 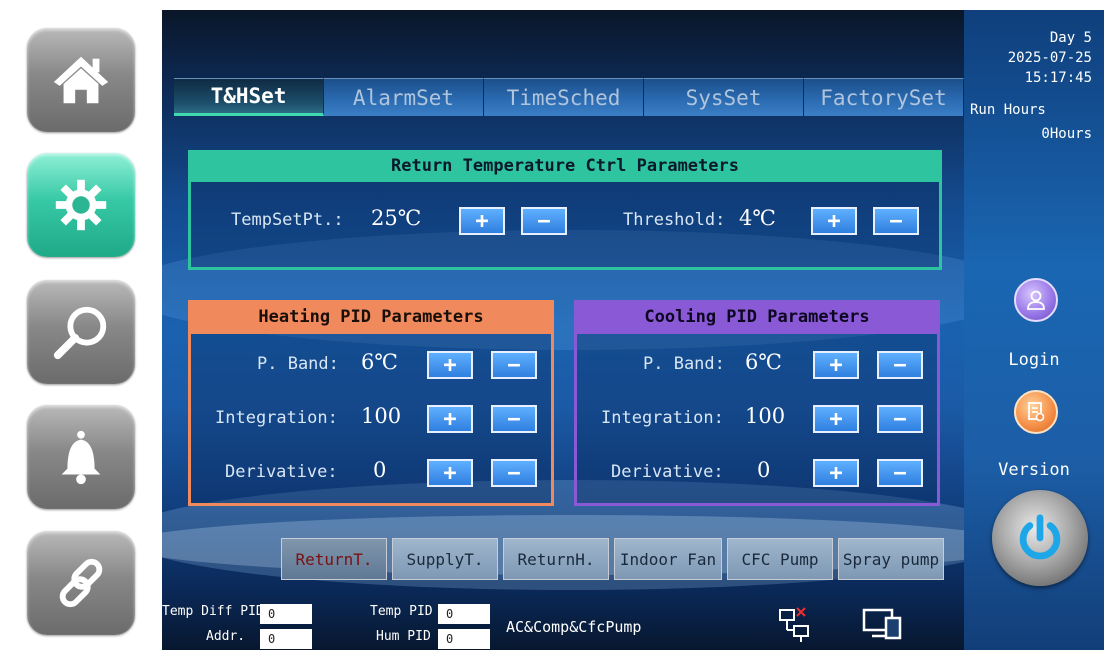 I want to click on nav-link-button, so click(x=81, y=583).